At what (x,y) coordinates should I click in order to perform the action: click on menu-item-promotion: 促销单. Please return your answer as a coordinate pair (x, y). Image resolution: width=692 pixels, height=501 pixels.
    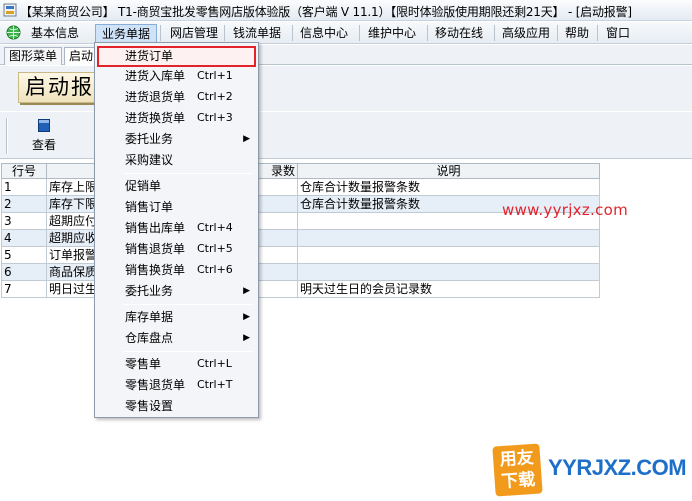
    Looking at the image, I should click on (176, 186).